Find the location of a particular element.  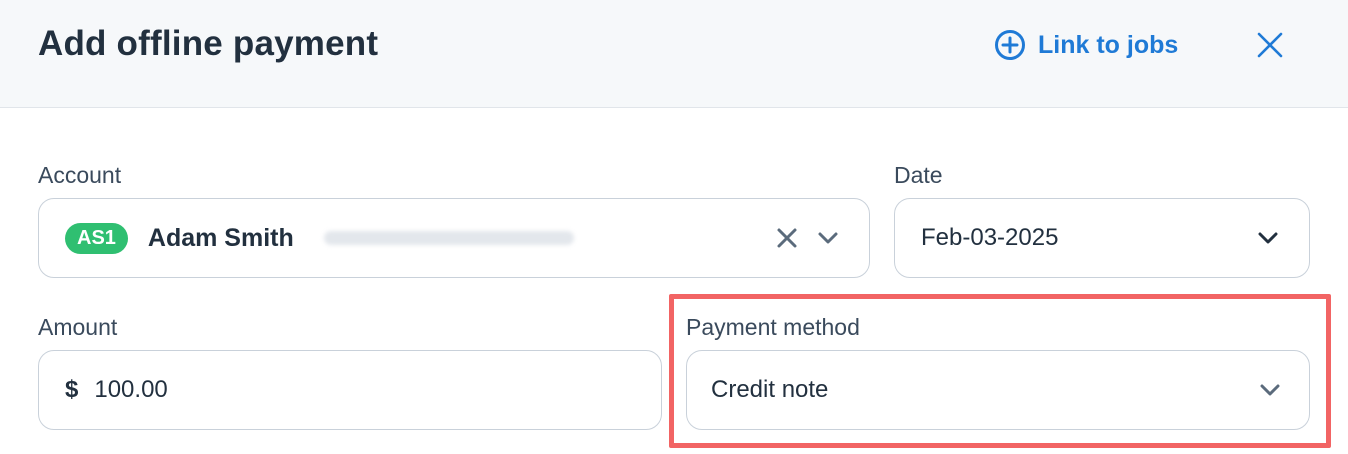

date-picker: Feb-03-2025 is located at coordinates (1102, 238).